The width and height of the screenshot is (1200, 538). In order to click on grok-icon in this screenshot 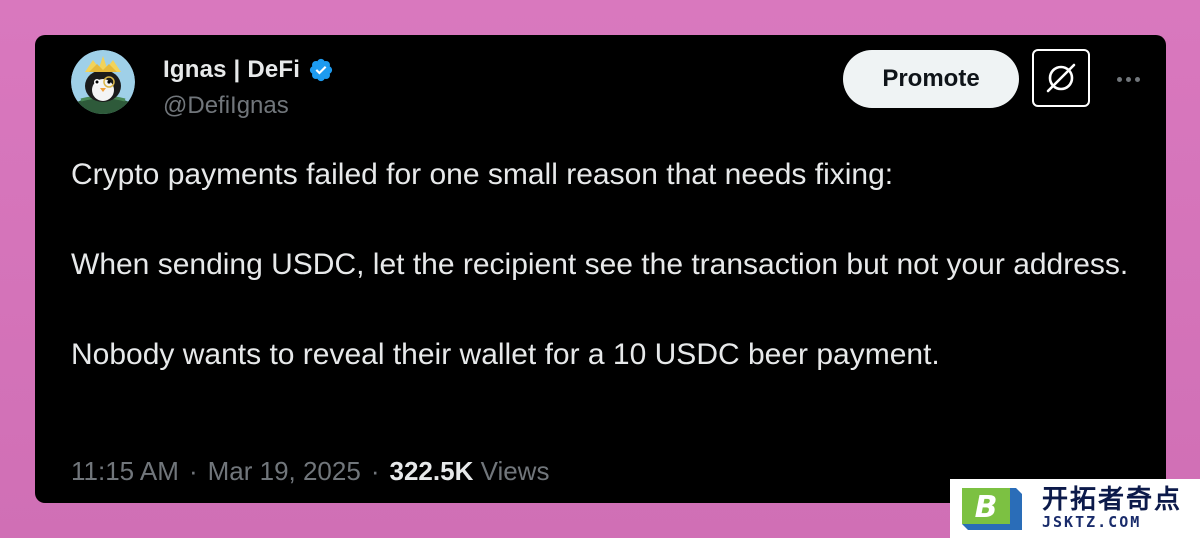, I will do `click(1061, 78)`.